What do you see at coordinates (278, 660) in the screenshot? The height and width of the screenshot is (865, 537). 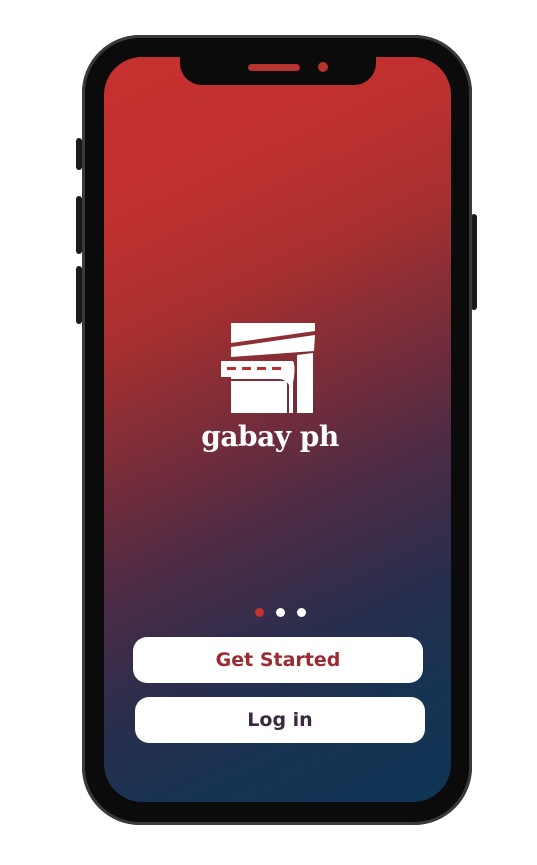 I see `get-started-button: Get Started` at bounding box center [278, 660].